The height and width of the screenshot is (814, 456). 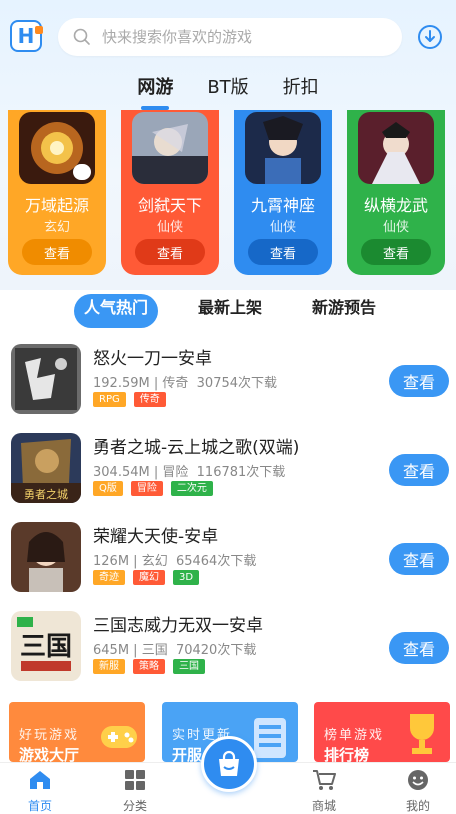 I want to click on search-bar, so click(x=230, y=37).